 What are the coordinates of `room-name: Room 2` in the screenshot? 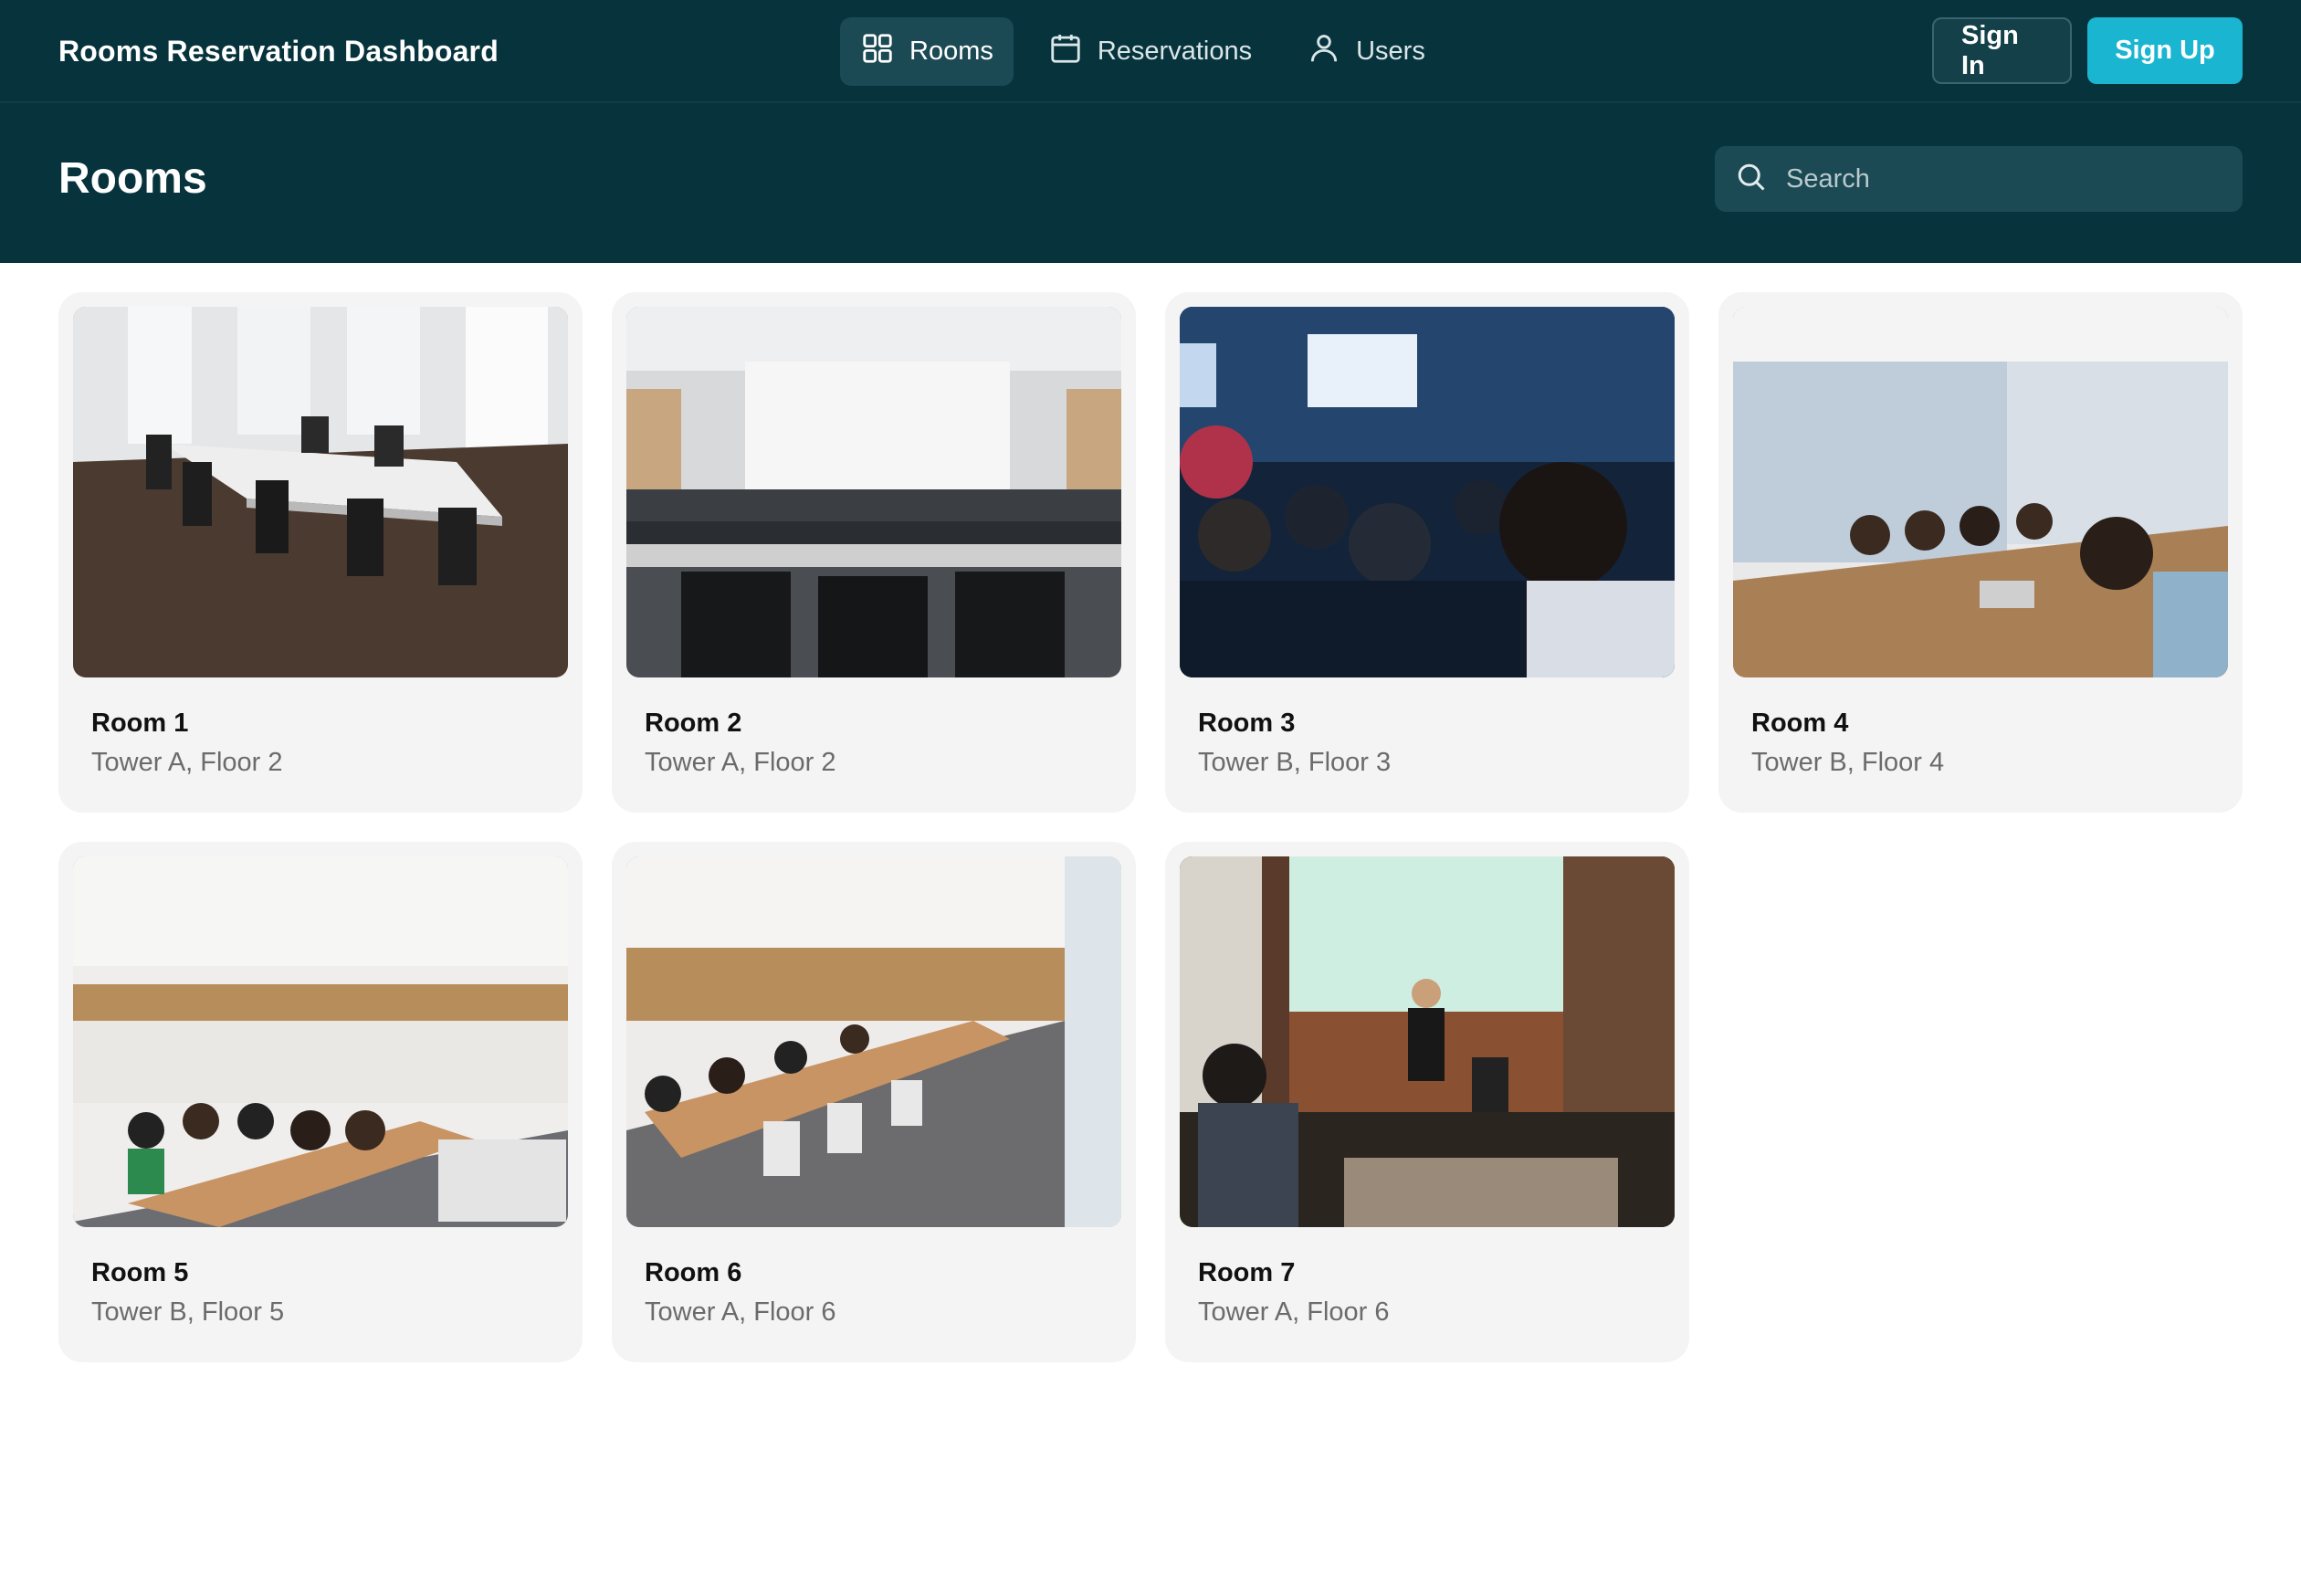 It's located at (693, 723).